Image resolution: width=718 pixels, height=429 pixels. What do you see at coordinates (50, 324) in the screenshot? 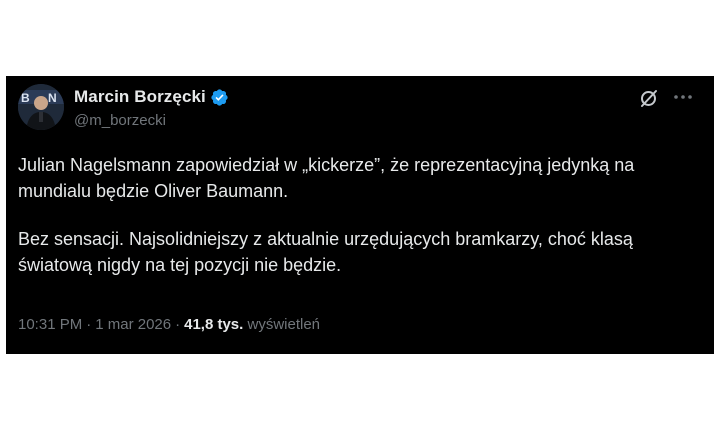
I see `tweet-time: 10:31 PM` at bounding box center [50, 324].